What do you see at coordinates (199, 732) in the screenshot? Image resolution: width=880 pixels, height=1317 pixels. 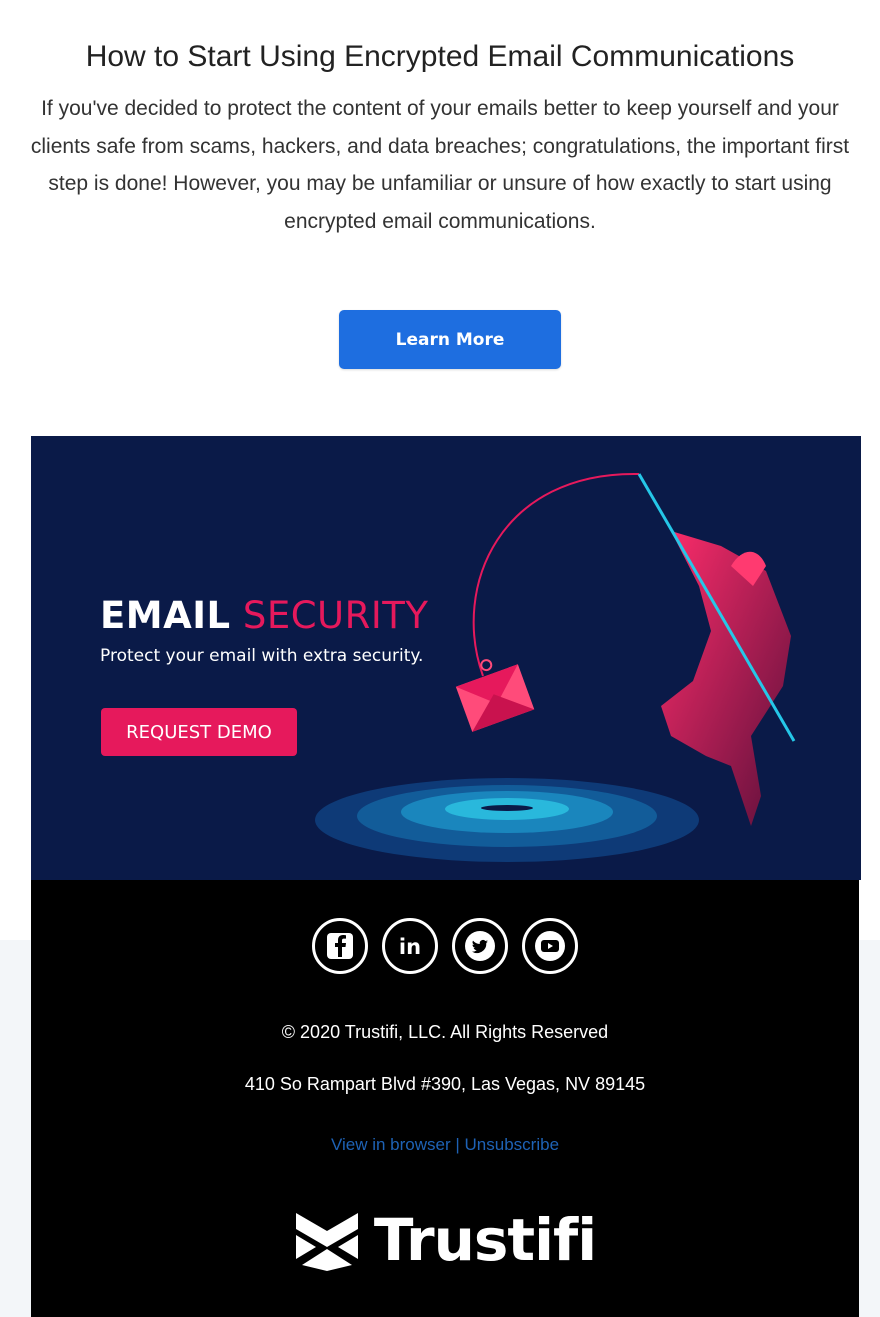 I see `request-demo-button: REQUEST DEMO` at bounding box center [199, 732].